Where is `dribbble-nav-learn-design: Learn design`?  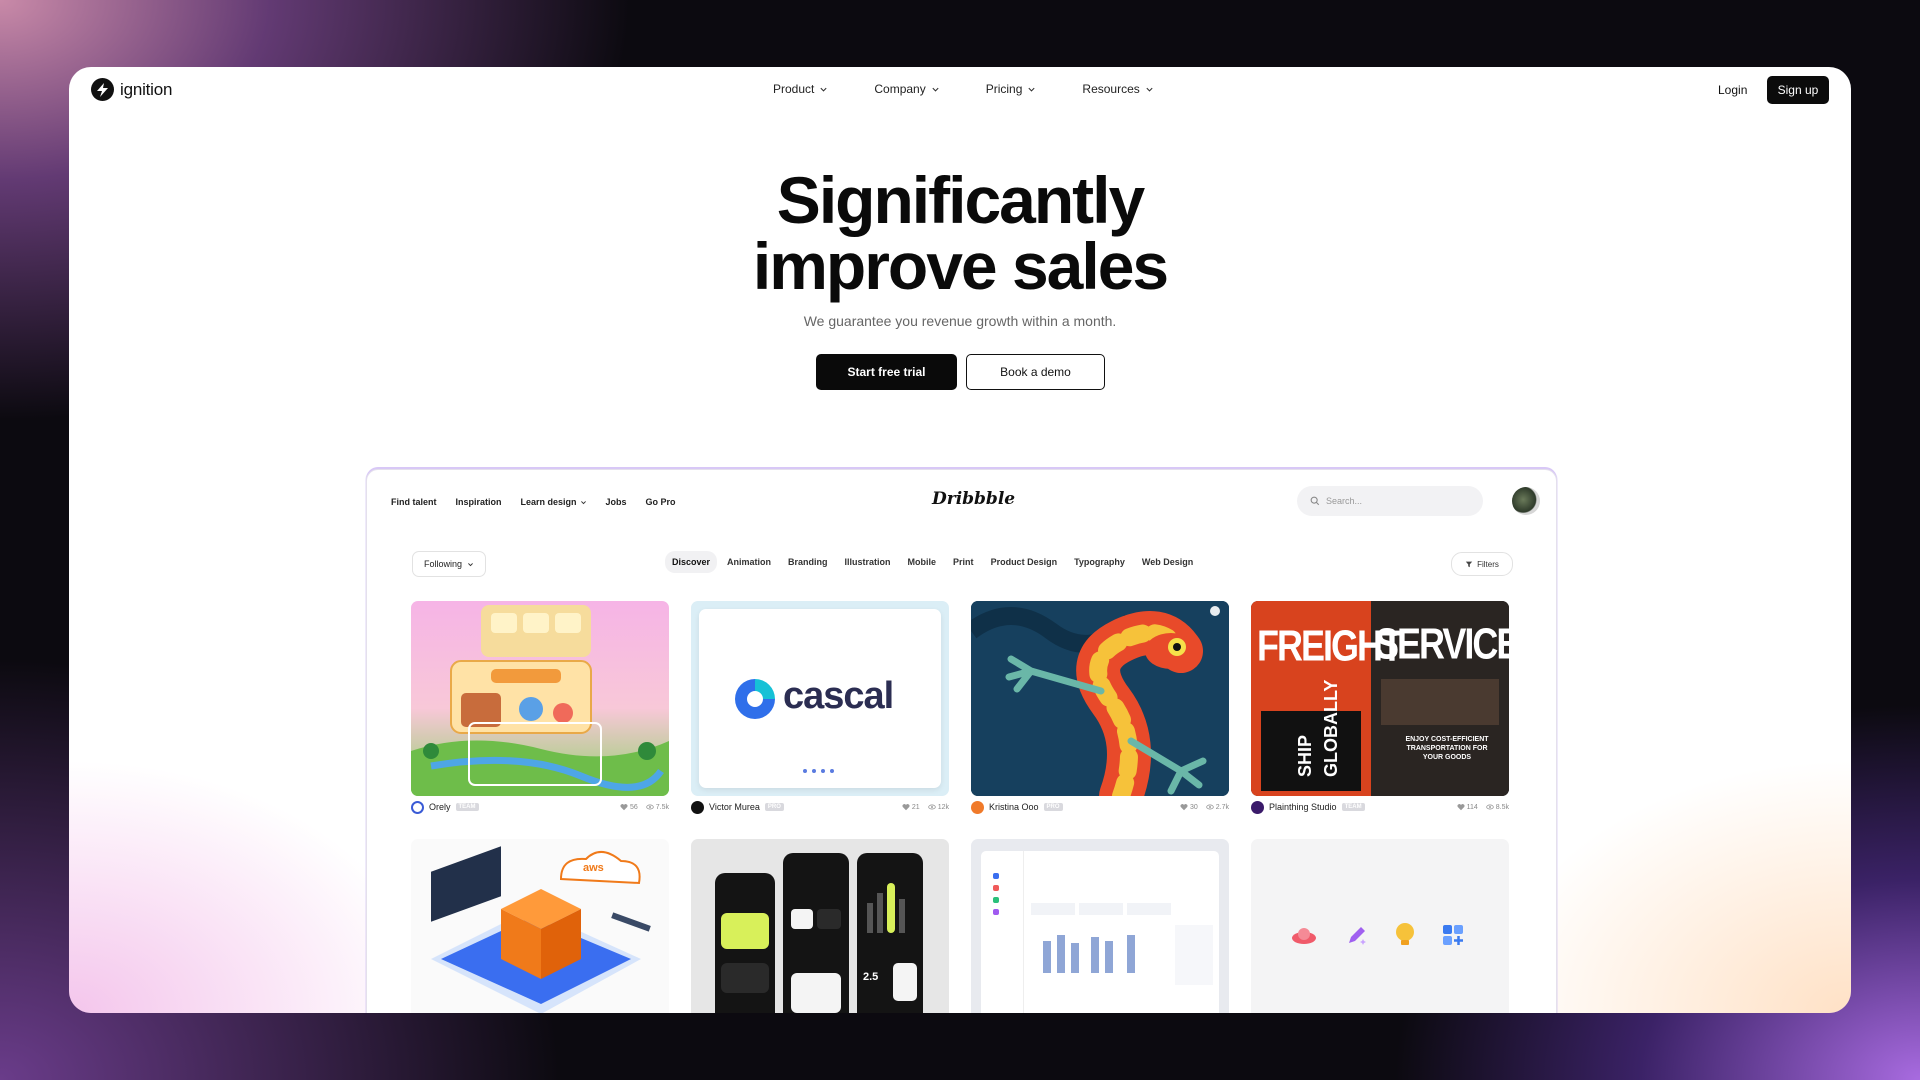 dribbble-nav-learn-design: Learn design is located at coordinates (554, 502).